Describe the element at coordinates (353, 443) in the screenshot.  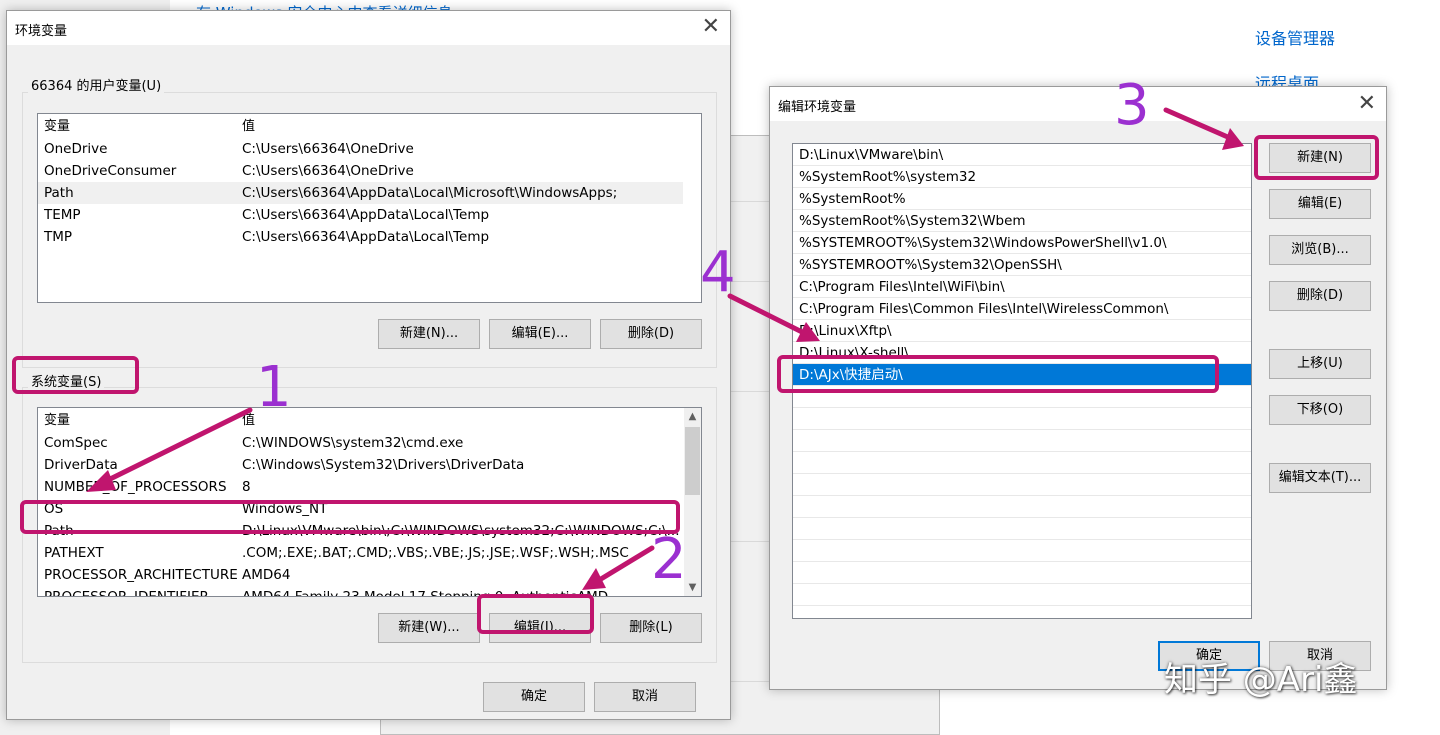
I see `var-value: C:\WINDOWS\system32\cmd.exe` at that location.